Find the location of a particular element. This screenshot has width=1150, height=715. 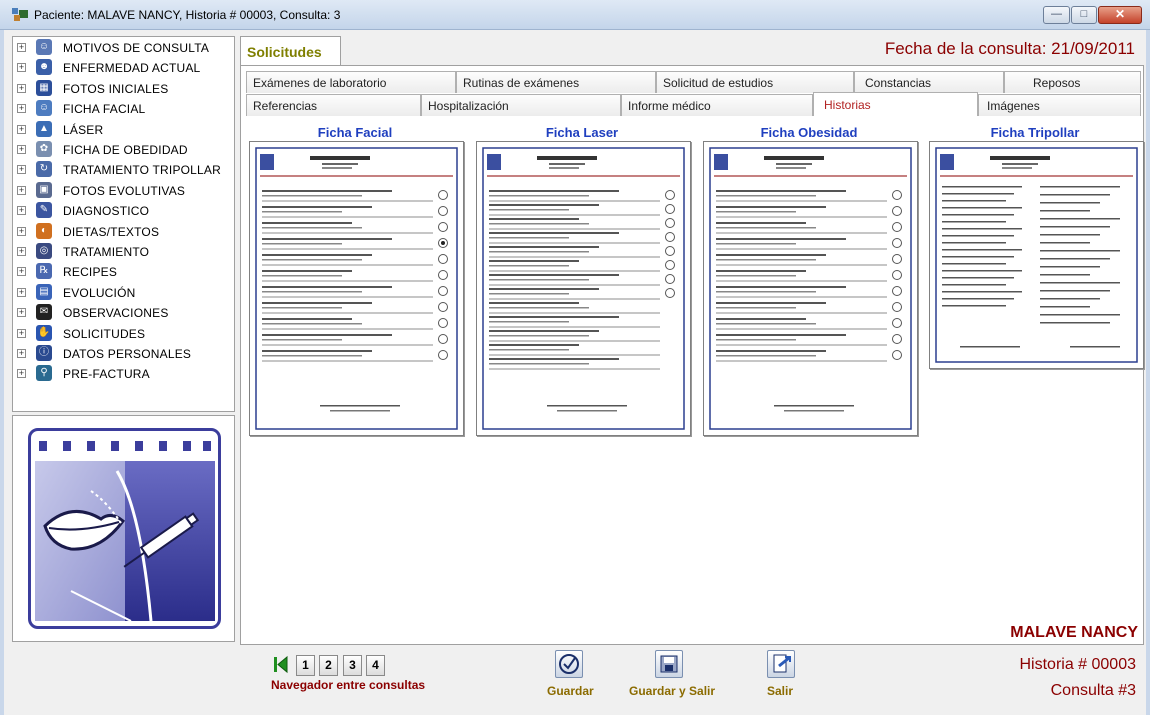

section-tab-label: Solicitudes is located at coordinates (284, 52).